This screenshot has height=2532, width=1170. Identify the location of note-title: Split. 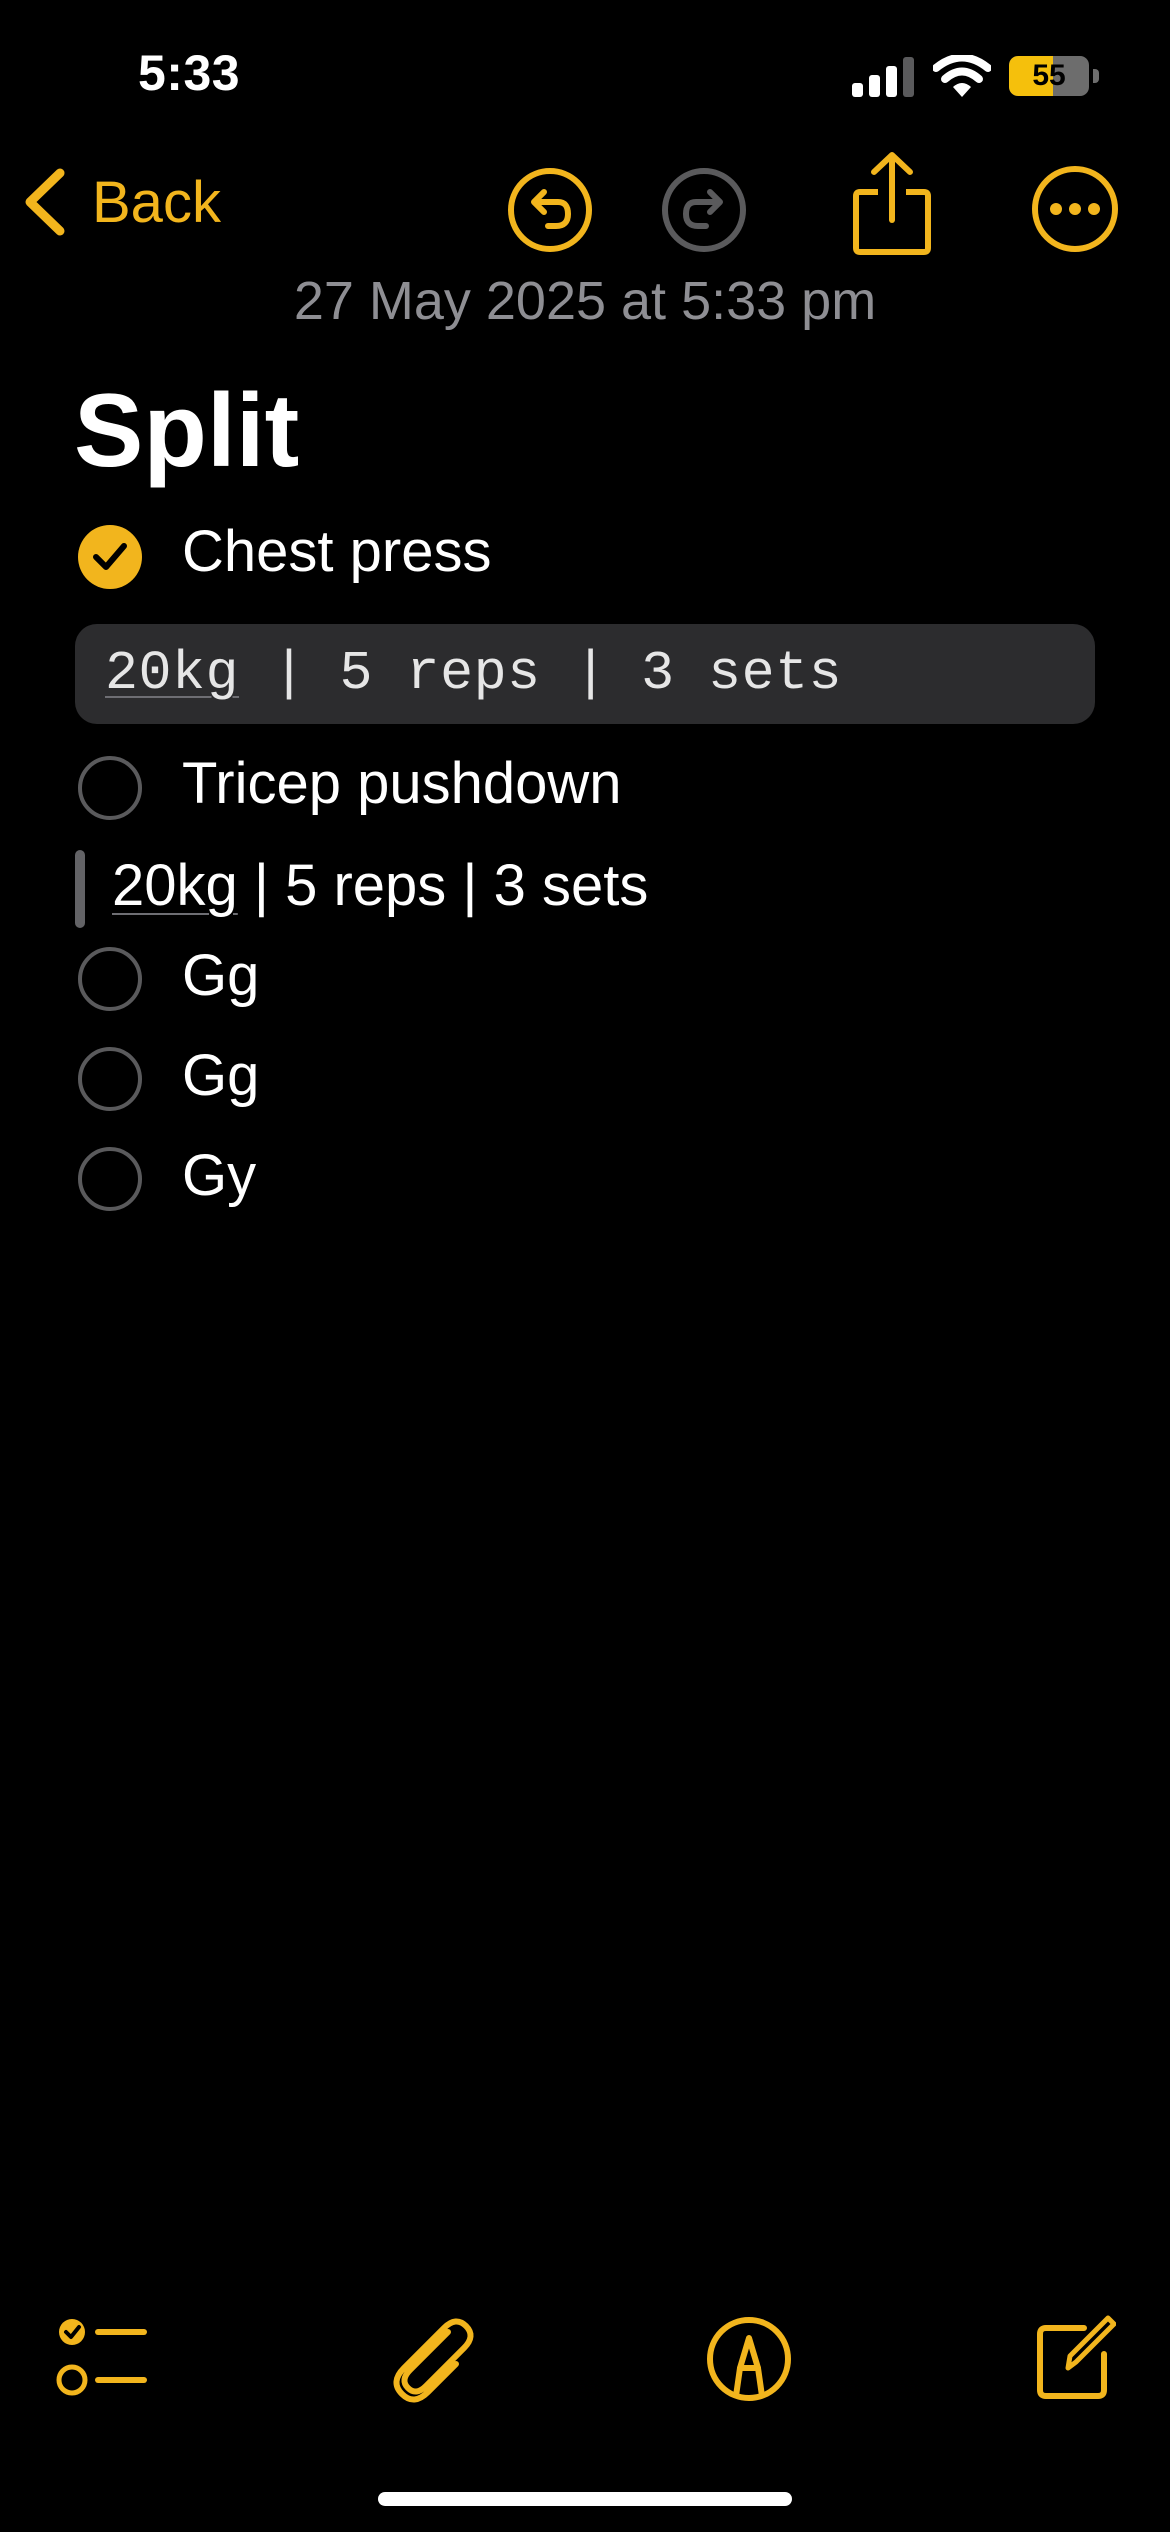
(186, 431).